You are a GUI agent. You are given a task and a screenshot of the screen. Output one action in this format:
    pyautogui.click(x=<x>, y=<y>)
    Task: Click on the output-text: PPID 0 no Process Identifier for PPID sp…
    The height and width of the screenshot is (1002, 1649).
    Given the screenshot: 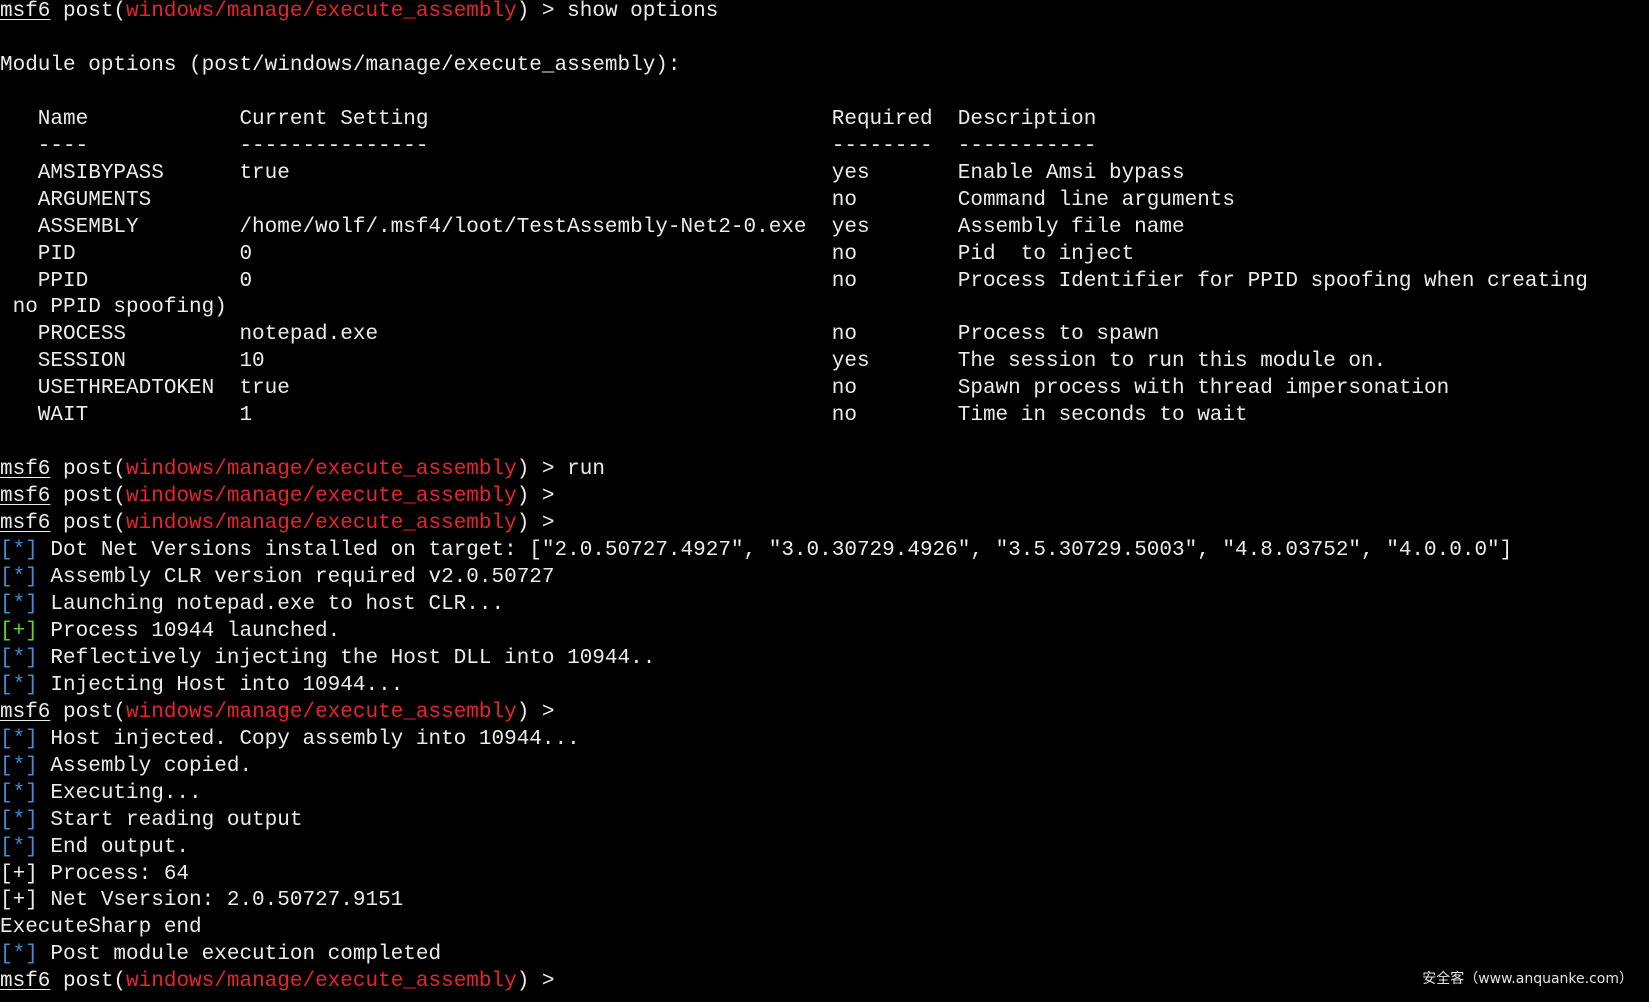 What is the action you would take?
    pyautogui.click(x=794, y=281)
    